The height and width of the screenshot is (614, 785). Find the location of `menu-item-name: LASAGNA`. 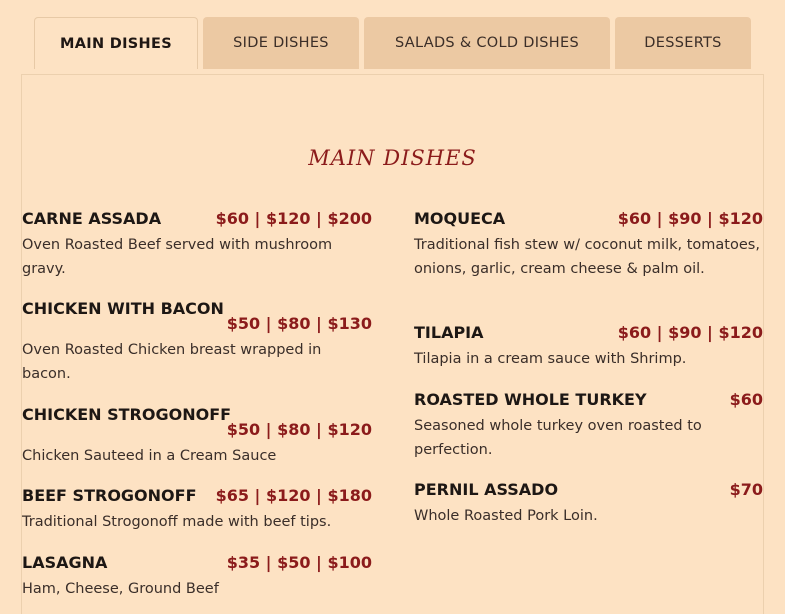

menu-item-name: LASAGNA is located at coordinates (65, 562).